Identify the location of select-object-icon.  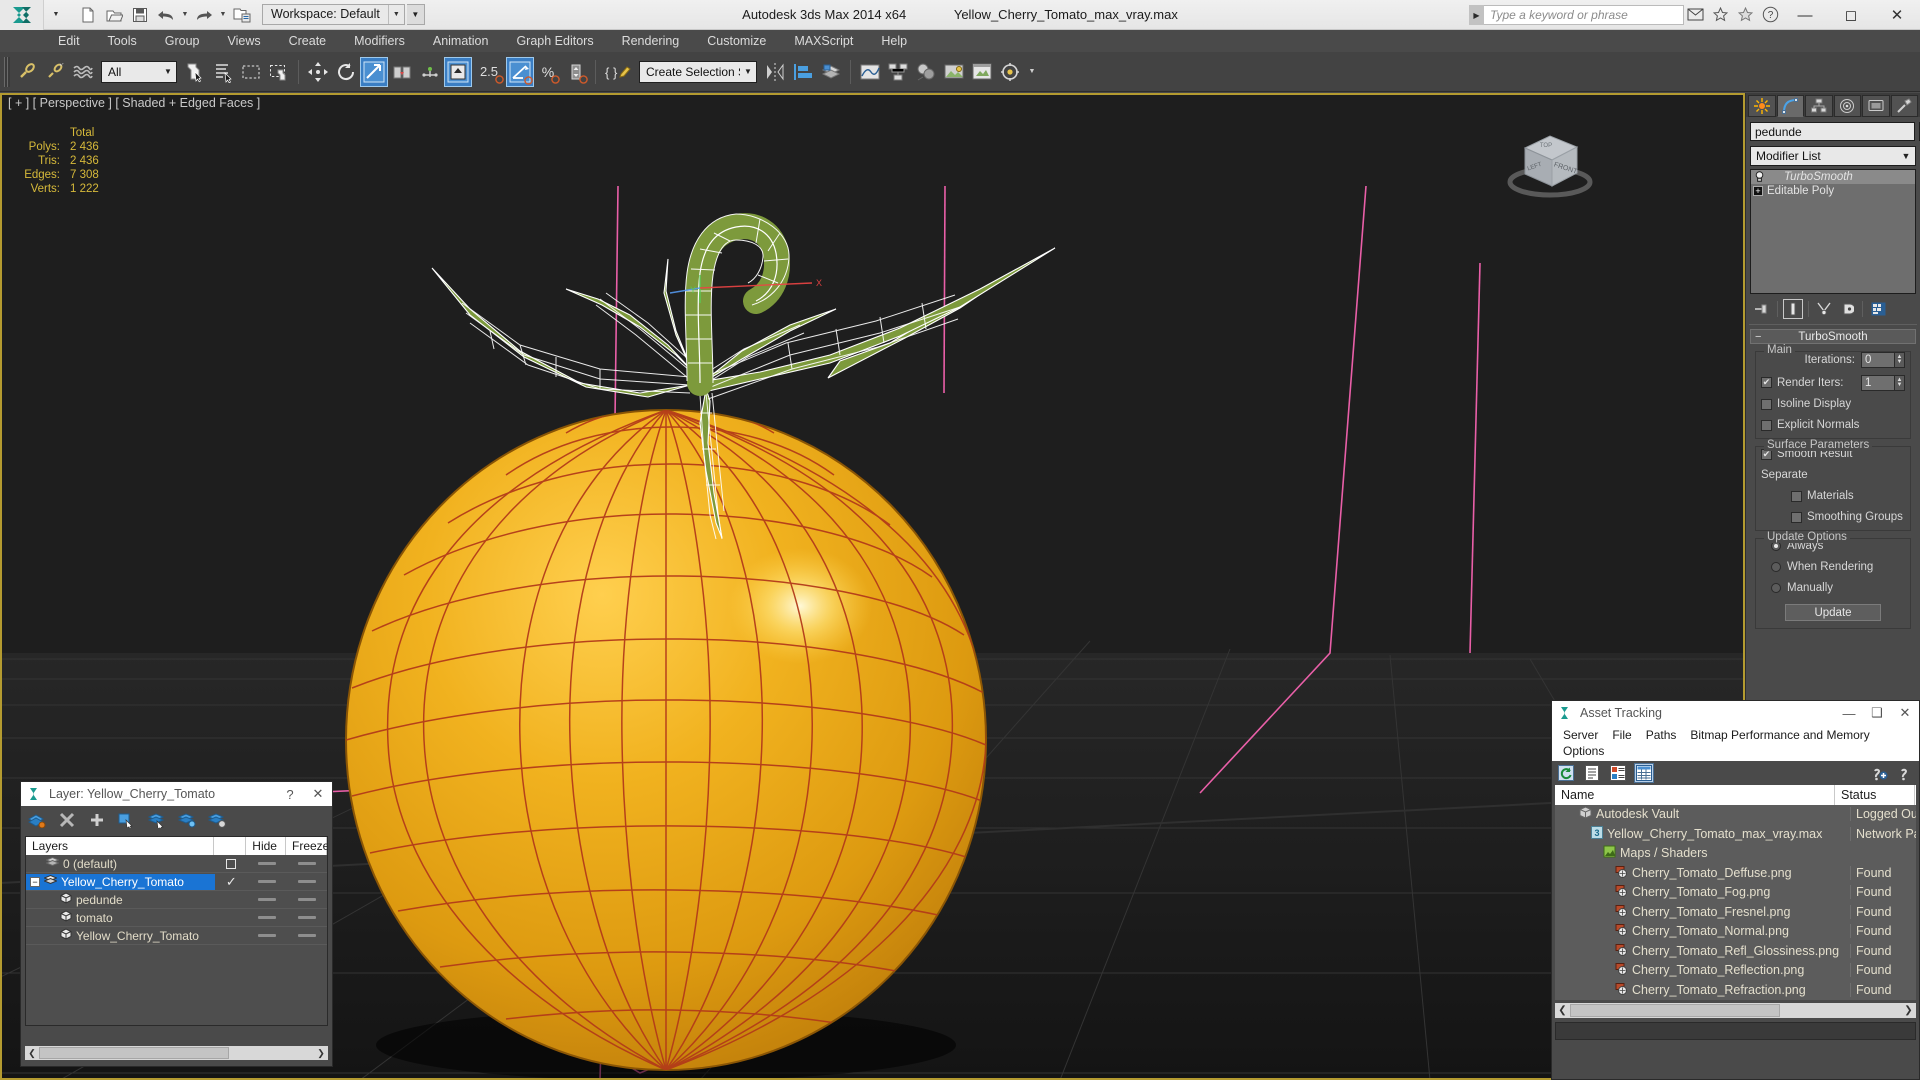
(195, 72).